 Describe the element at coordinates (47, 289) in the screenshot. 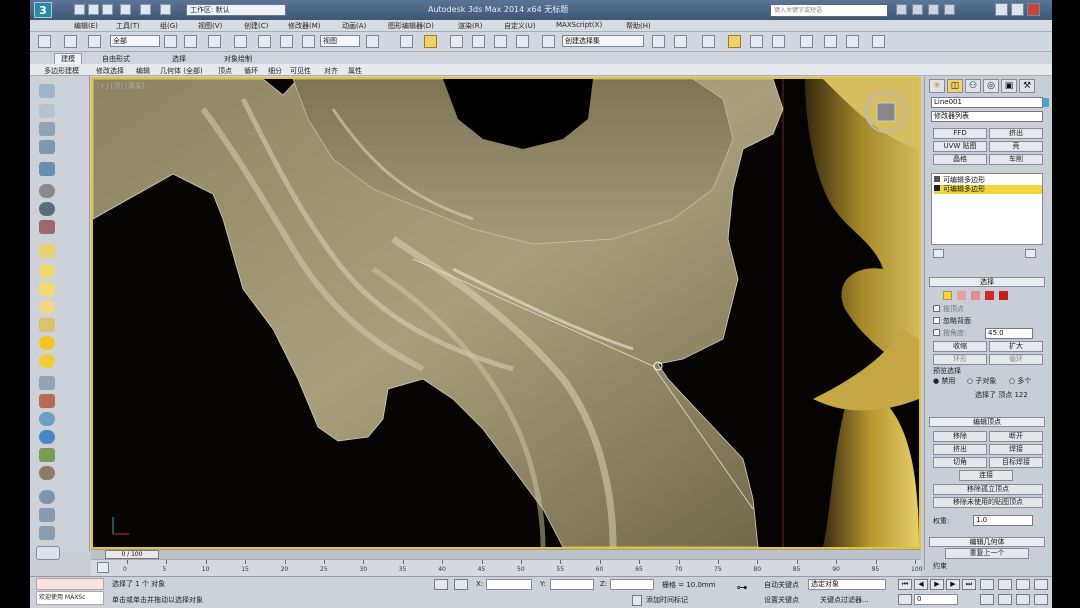

I see `plane-icon` at that location.